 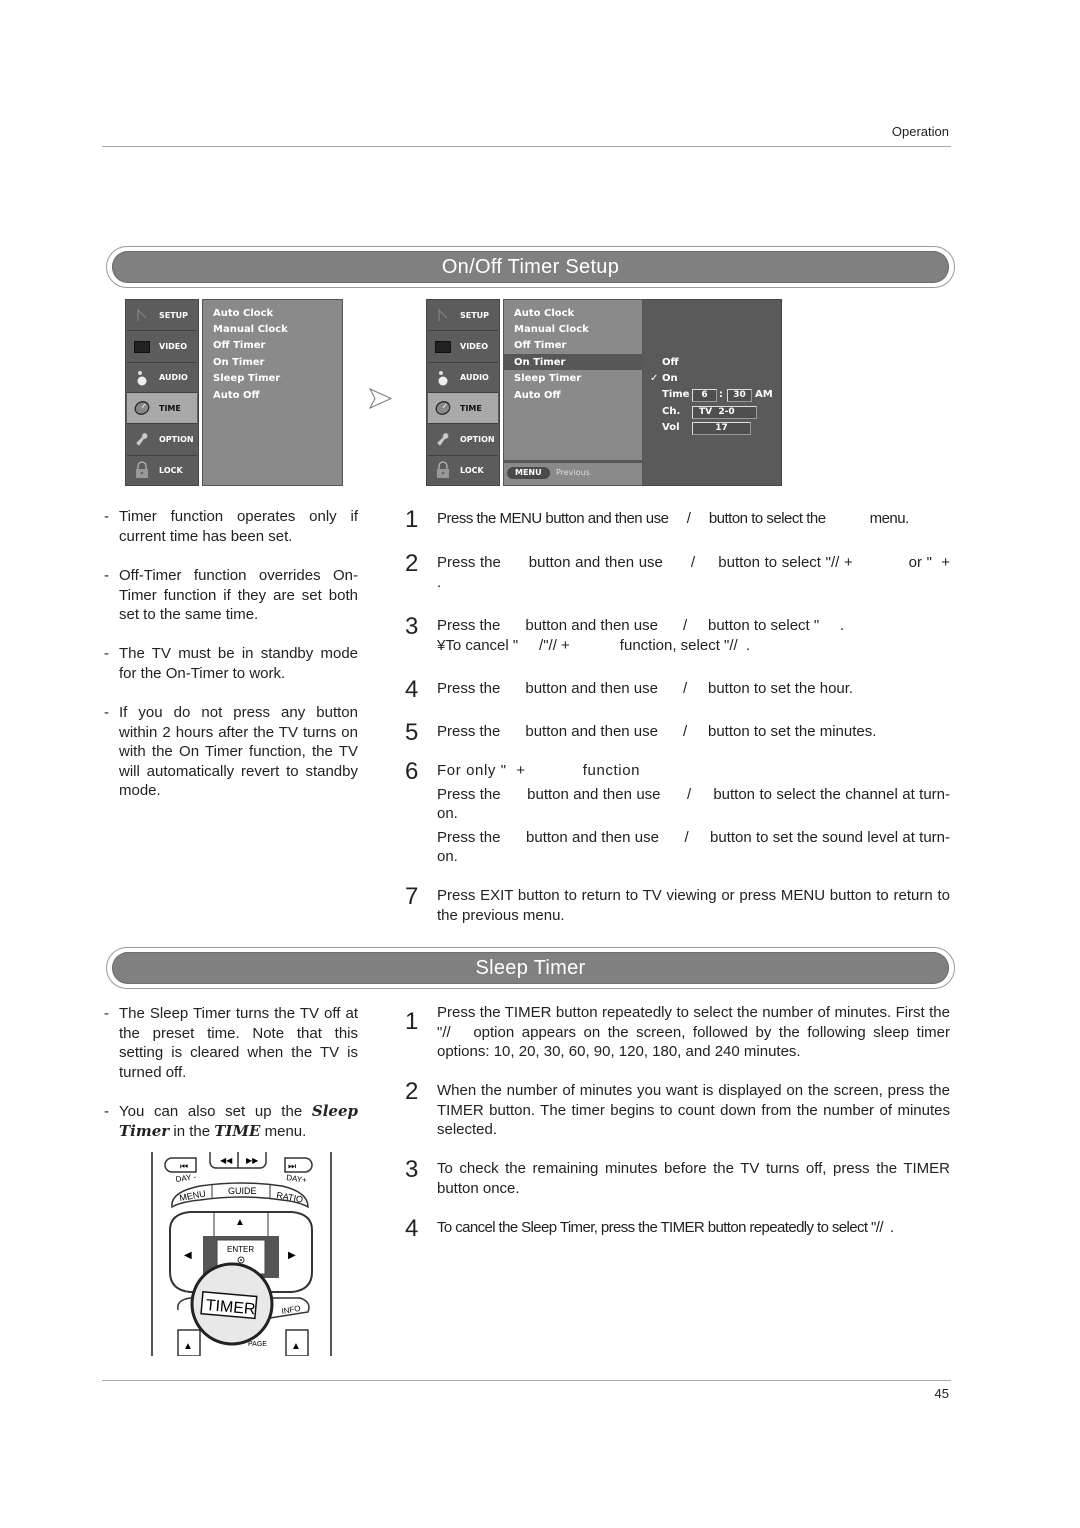 I want to click on prev-button: ⏮, so click(x=180, y=1165).